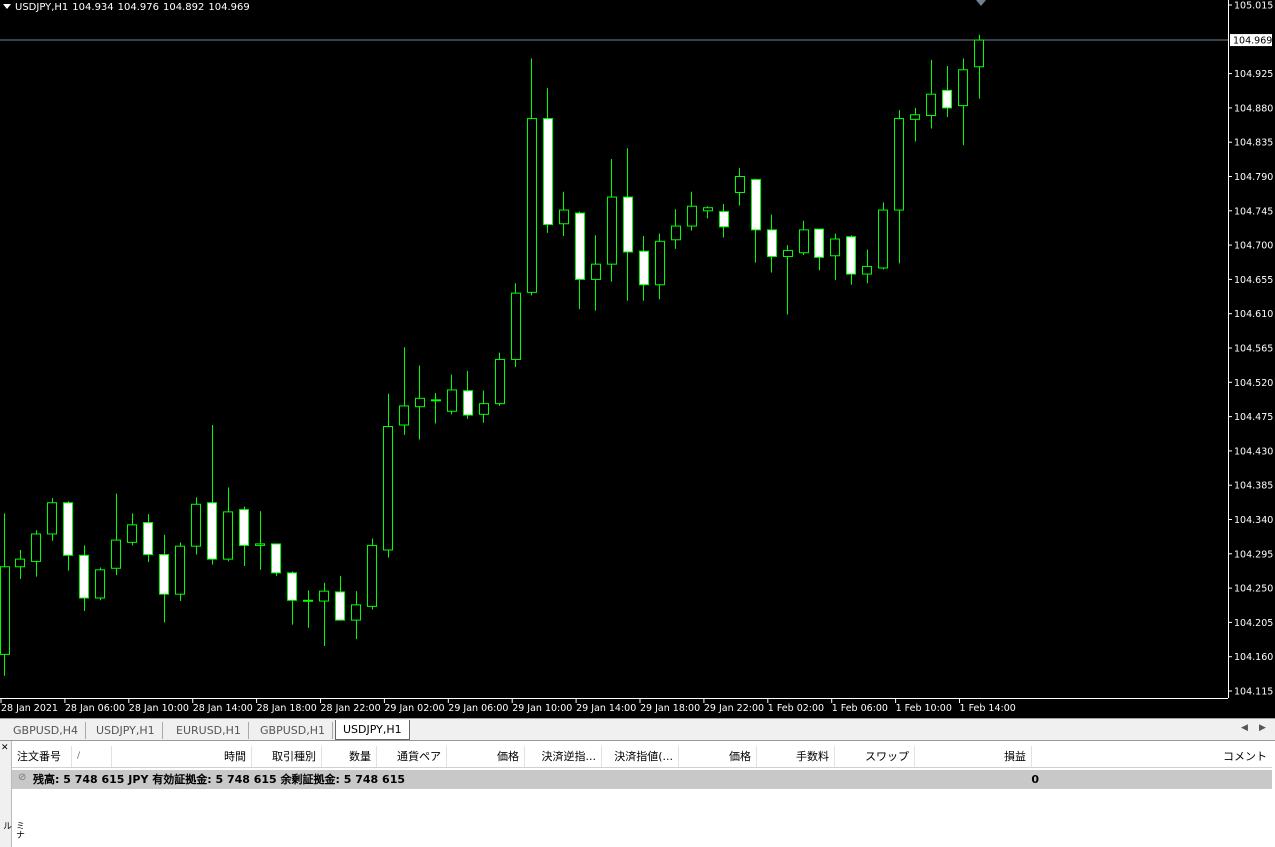  I want to click on balance-icon: ⊘, so click(22, 777).